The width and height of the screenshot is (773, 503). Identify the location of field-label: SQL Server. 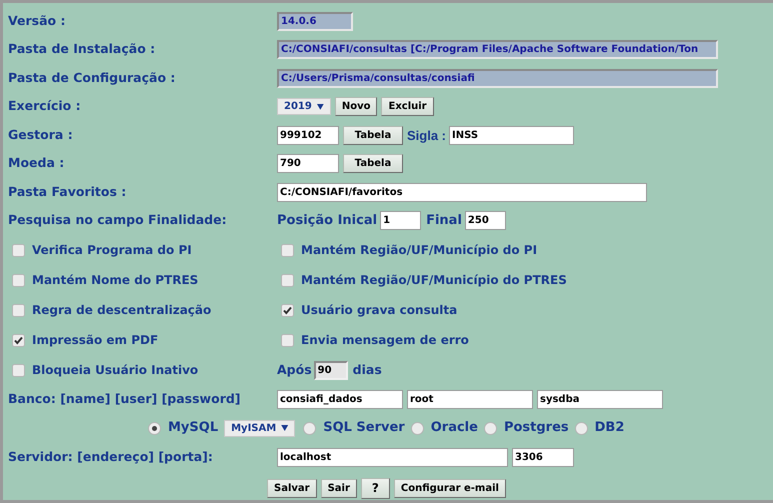
(364, 428).